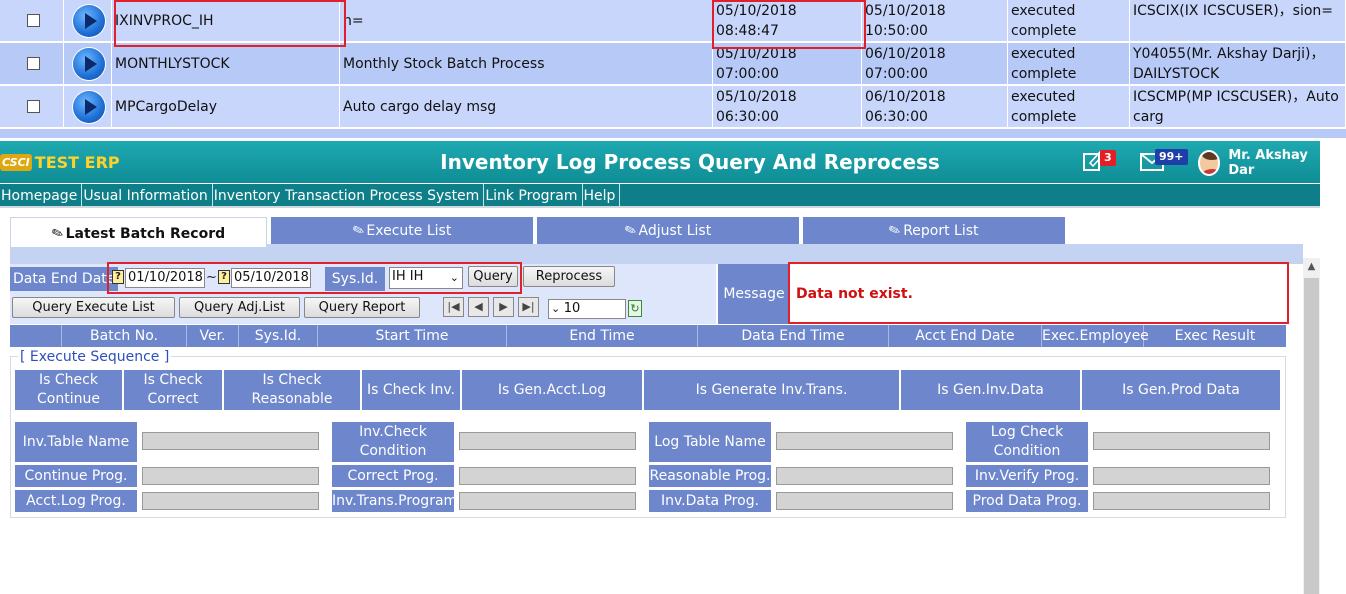 This screenshot has width=1346, height=594. I want to click on query-execute-list-button: Query Execute List, so click(93, 307).